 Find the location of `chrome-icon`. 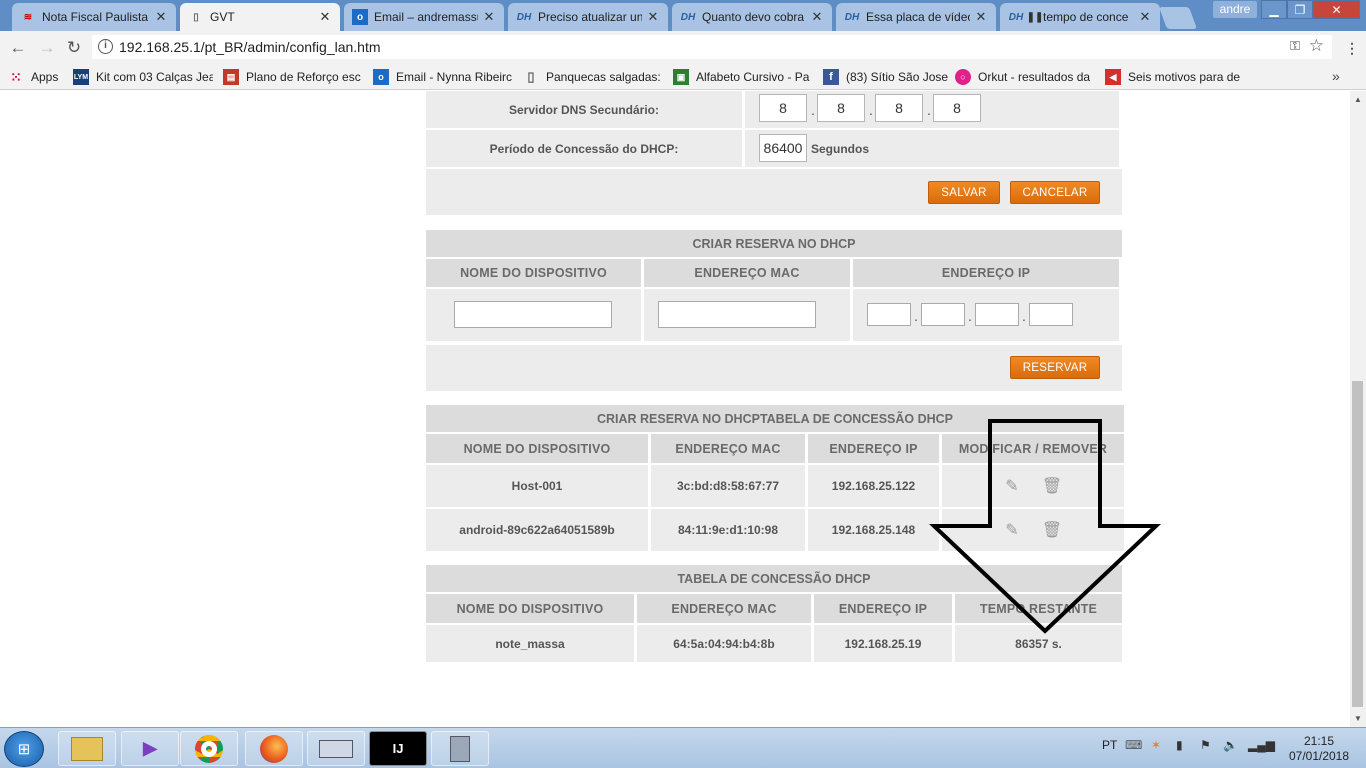

chrome-icon is located at coordinates (209, 748).